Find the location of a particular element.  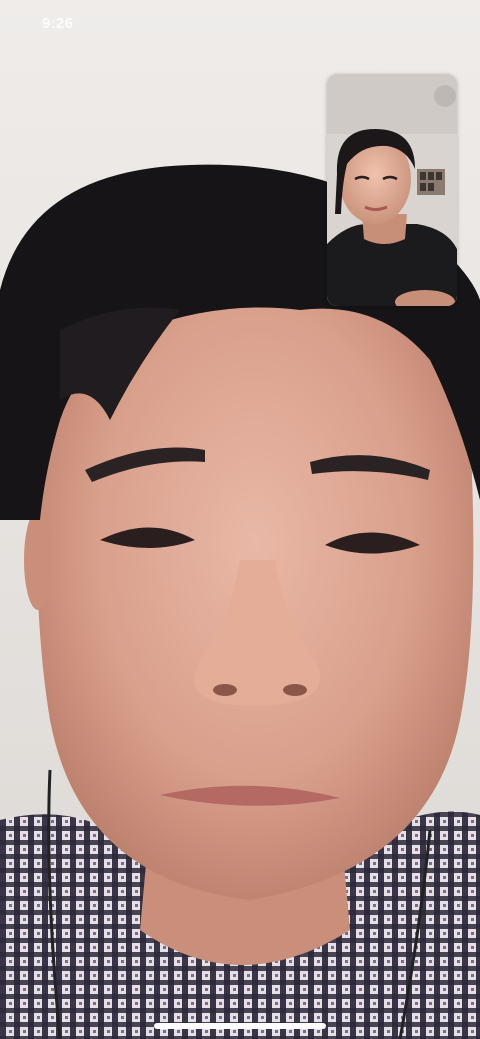

self-view-preview is located at coordinates (392, 190).